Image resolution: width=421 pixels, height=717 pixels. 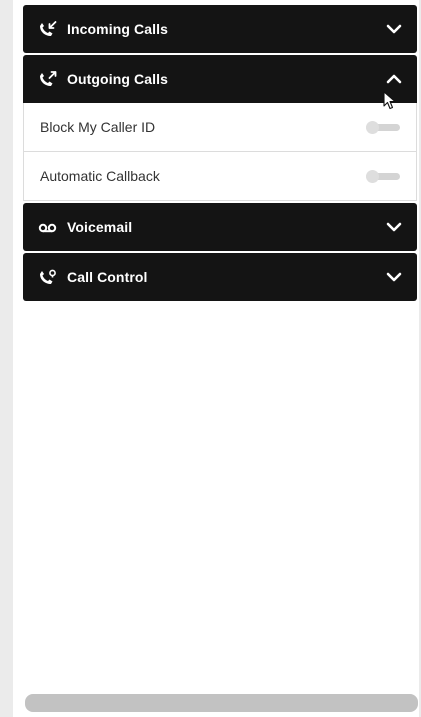 What do you see at coordinates (100, 227) in the screenshot?
I see `section-title: Voicemail` at bounding box center [100, 227].